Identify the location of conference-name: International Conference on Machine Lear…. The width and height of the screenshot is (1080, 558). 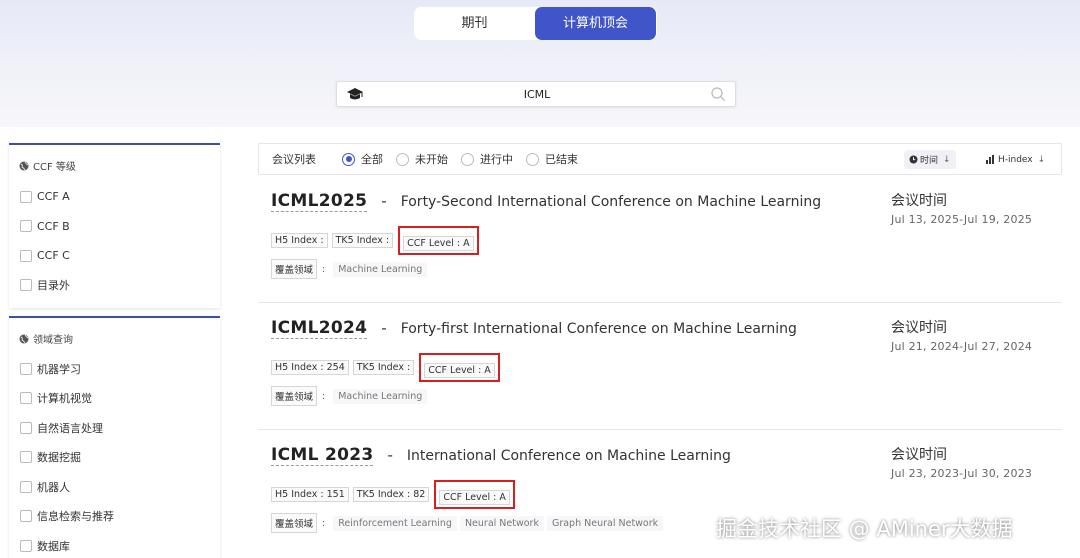
(569, 456).